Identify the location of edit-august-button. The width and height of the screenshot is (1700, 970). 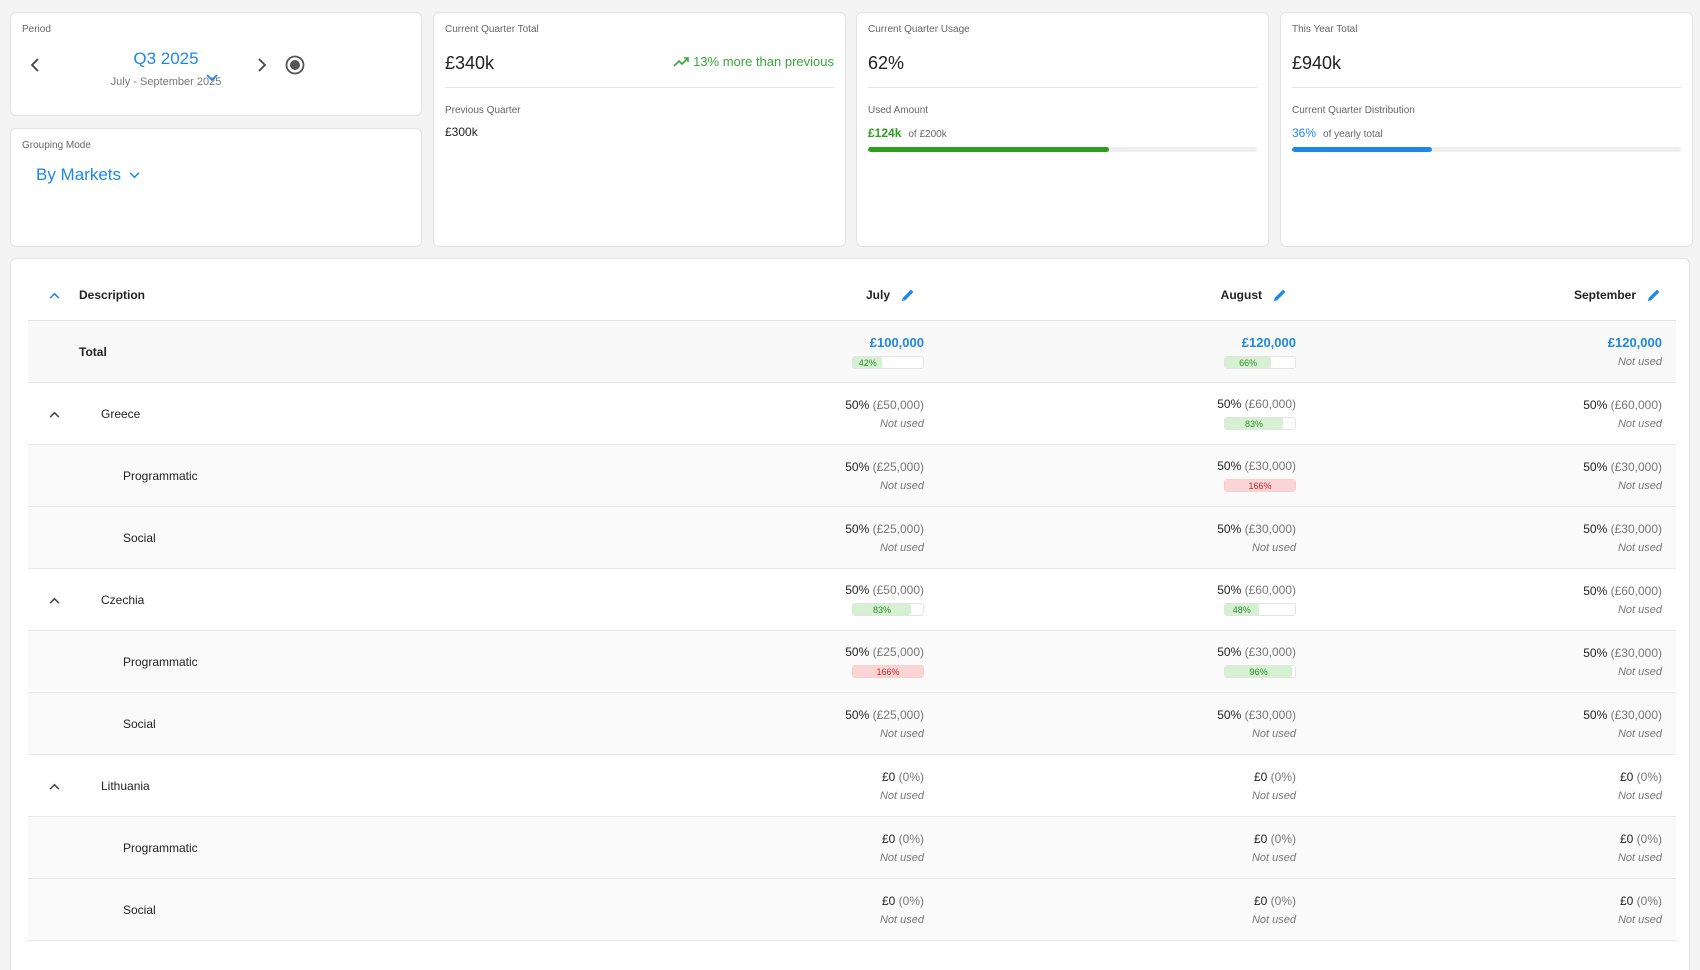
(1280, 295).